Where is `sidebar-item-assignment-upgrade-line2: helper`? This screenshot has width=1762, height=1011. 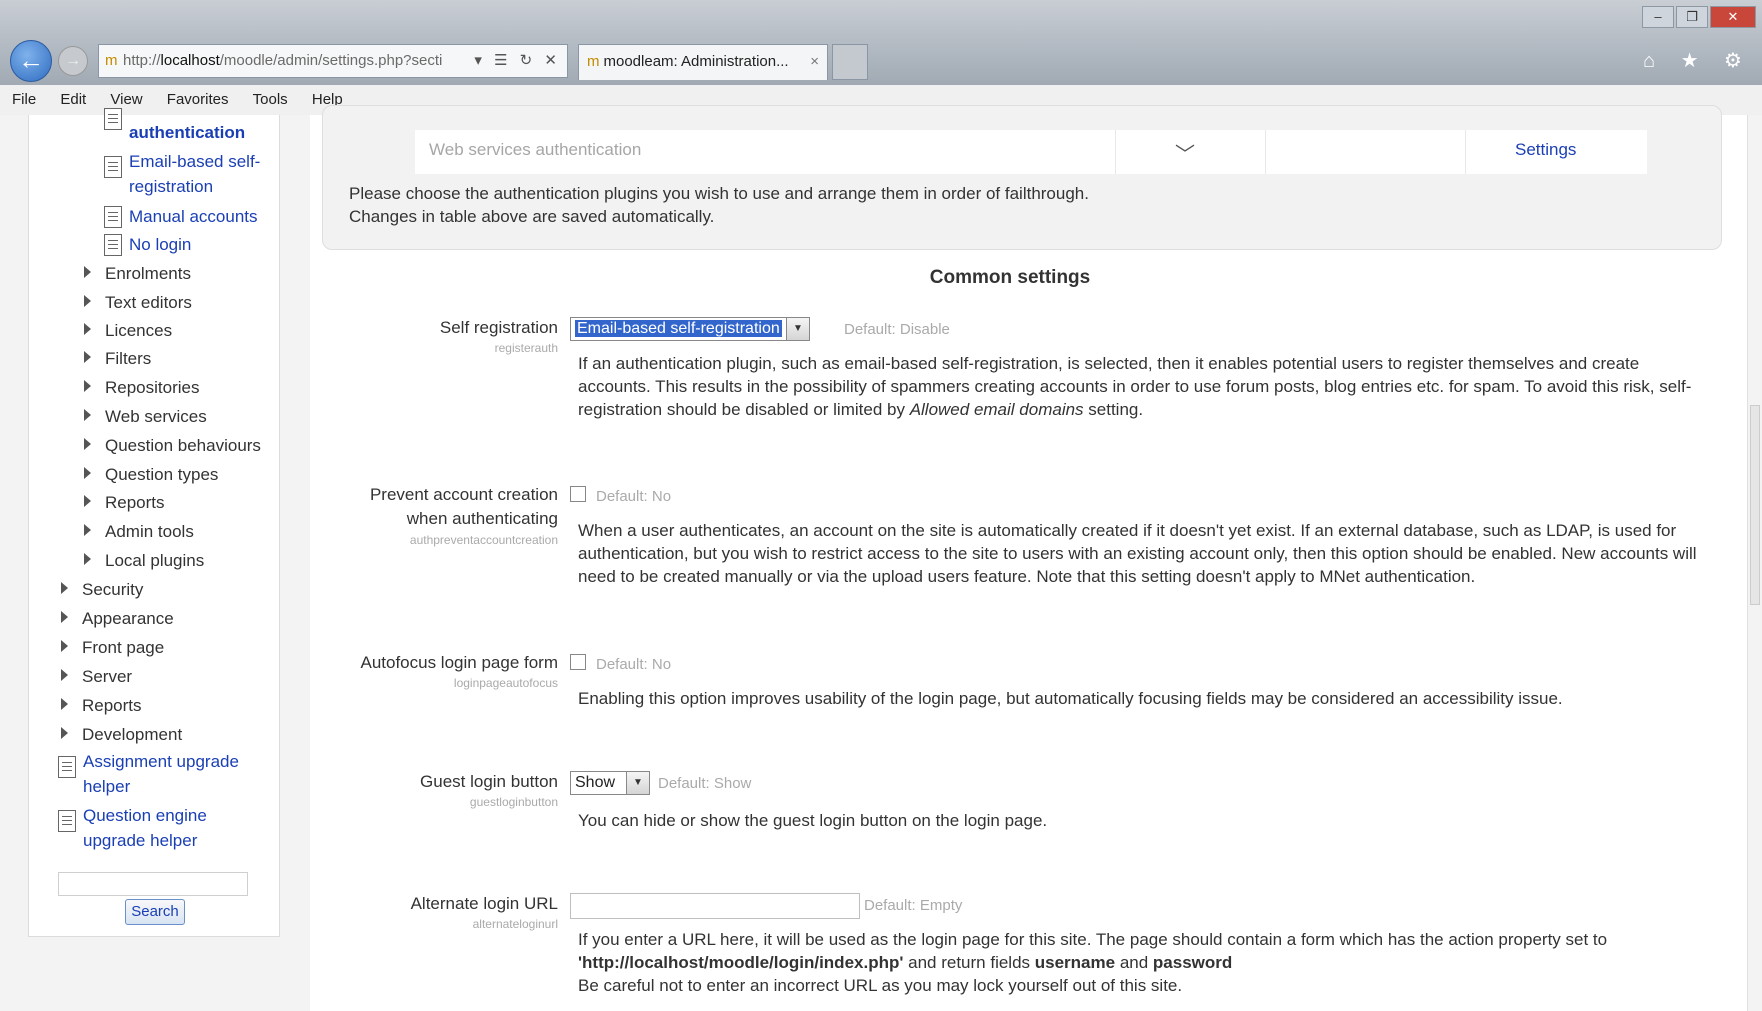 sidebar-item-assignment-upgrade-line2: helper is located at coordinates (106, 787).